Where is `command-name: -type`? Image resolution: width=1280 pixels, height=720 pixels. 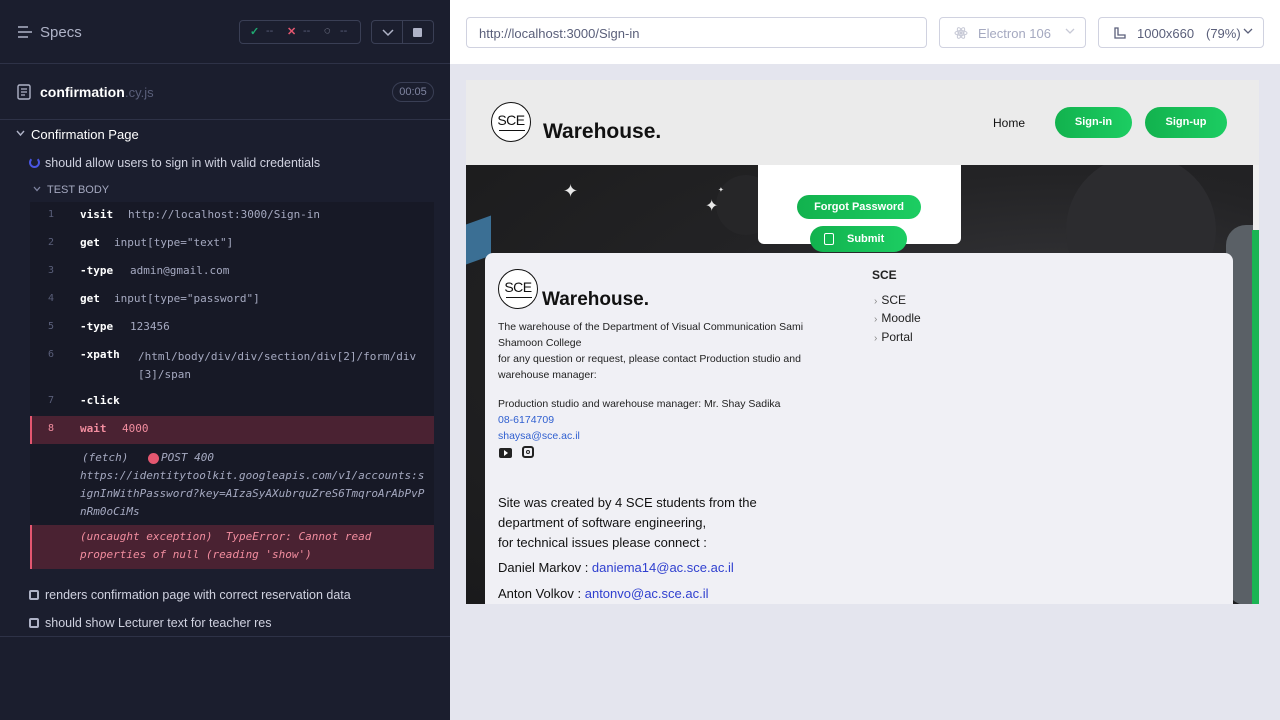 command-name: -type is located at coordinates (97, 270).